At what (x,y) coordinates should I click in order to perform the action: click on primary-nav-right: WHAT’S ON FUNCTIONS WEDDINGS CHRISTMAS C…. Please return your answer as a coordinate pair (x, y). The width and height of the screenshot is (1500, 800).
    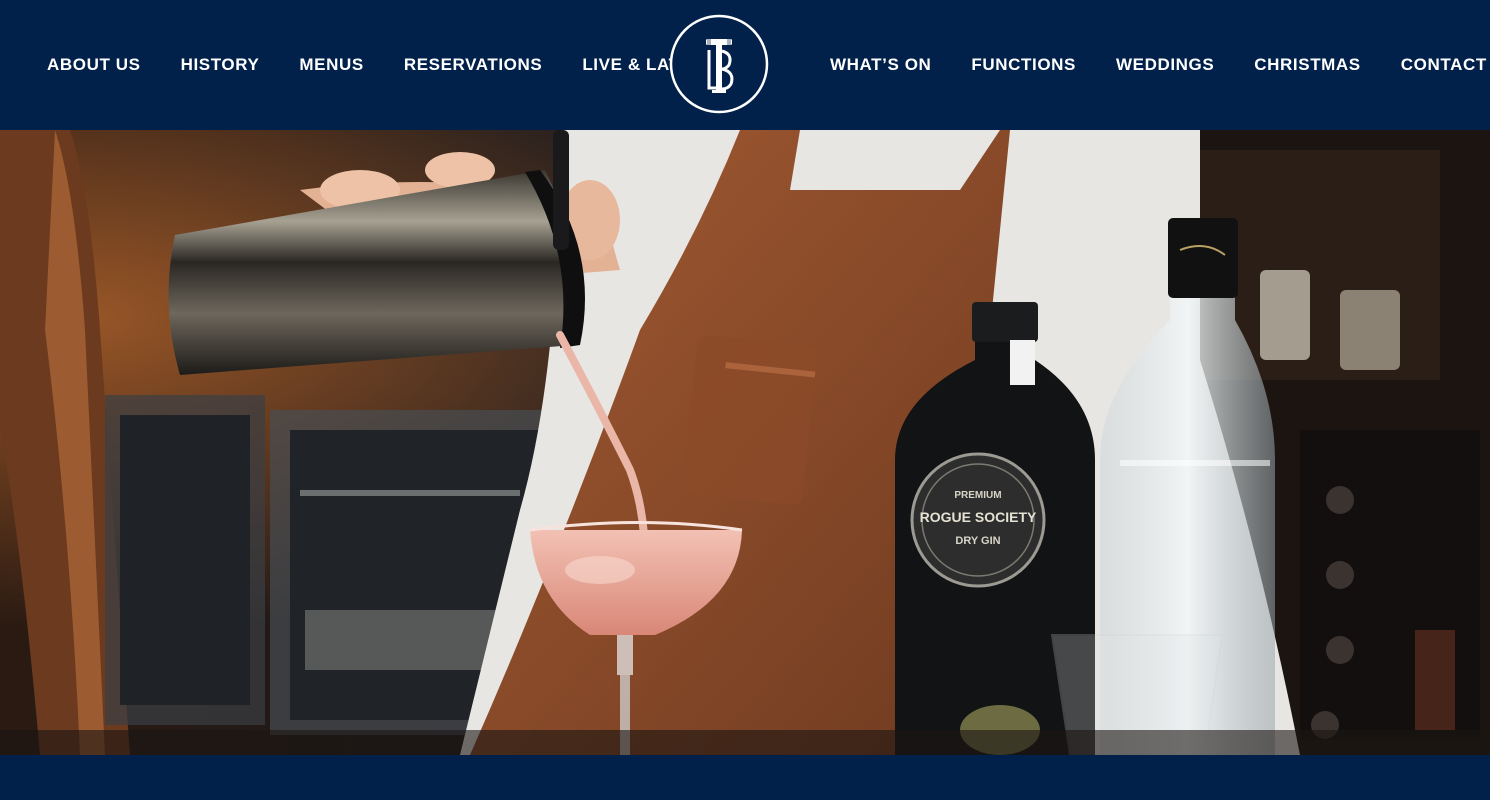
    Looking at the image, I should click on (1165, 65).